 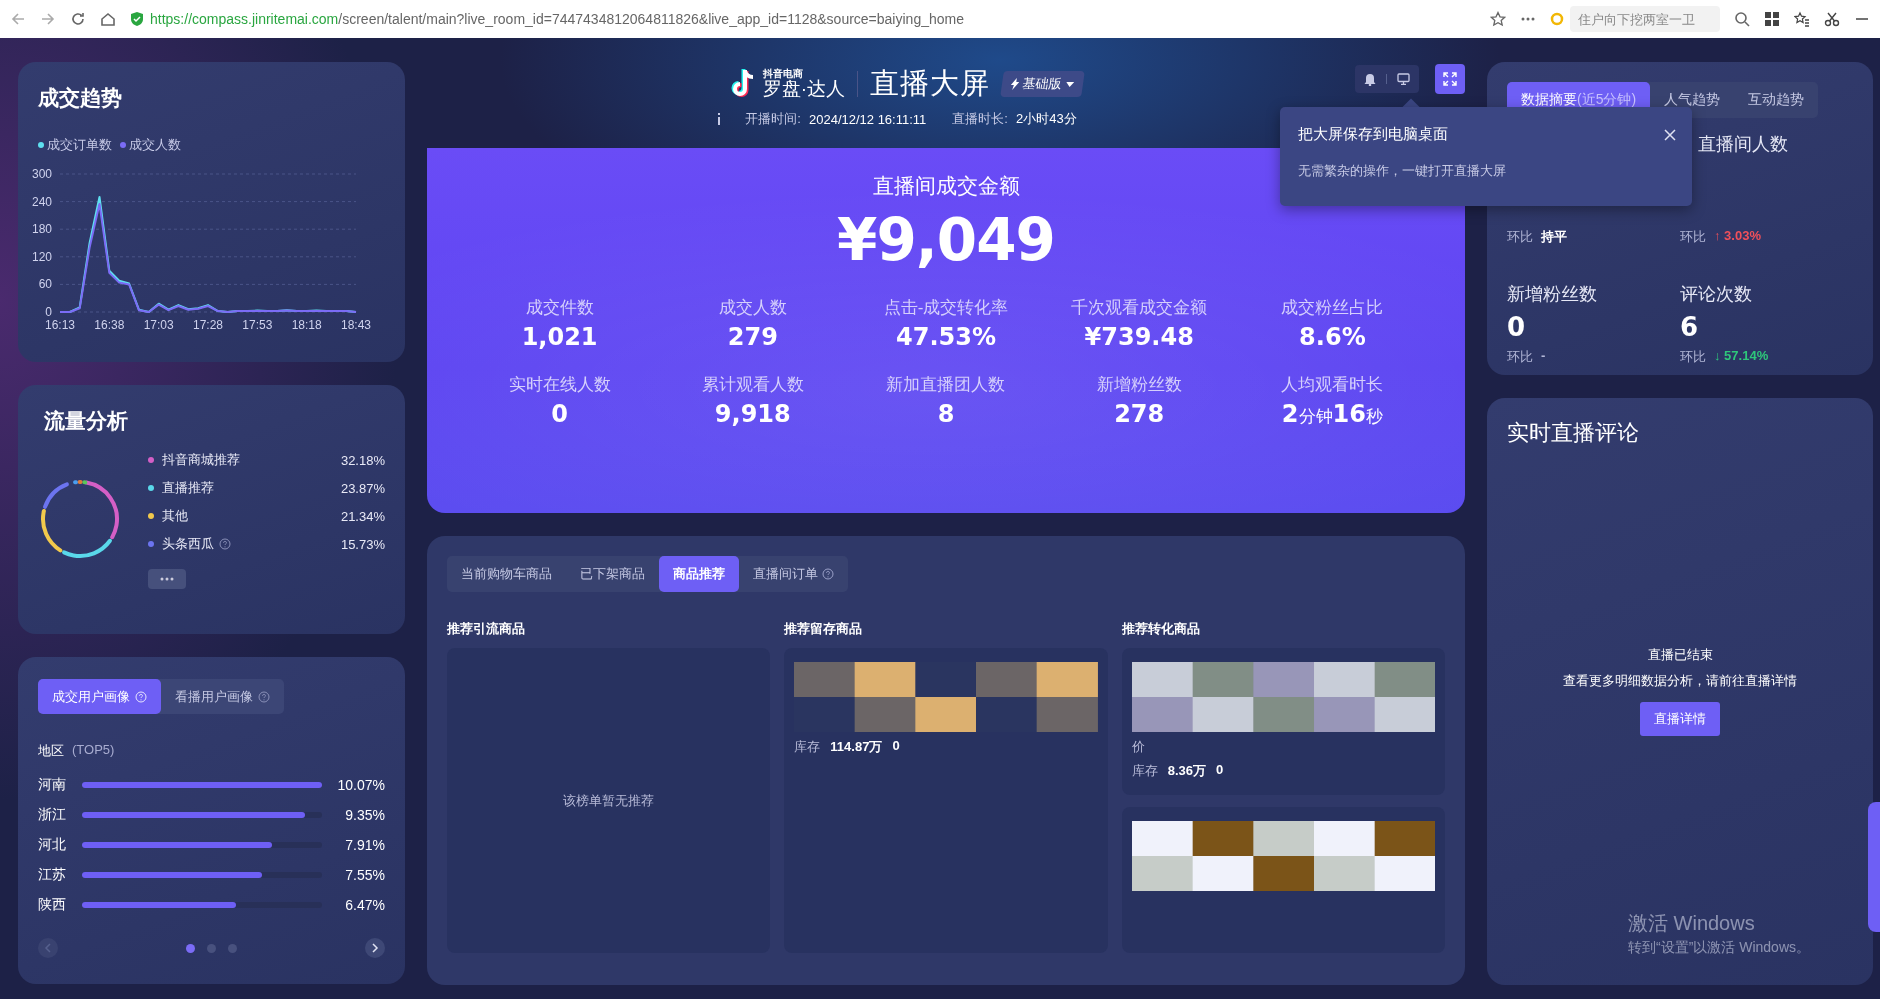 I want to click on tab: 商品推荐, so click(x=699, y=574).